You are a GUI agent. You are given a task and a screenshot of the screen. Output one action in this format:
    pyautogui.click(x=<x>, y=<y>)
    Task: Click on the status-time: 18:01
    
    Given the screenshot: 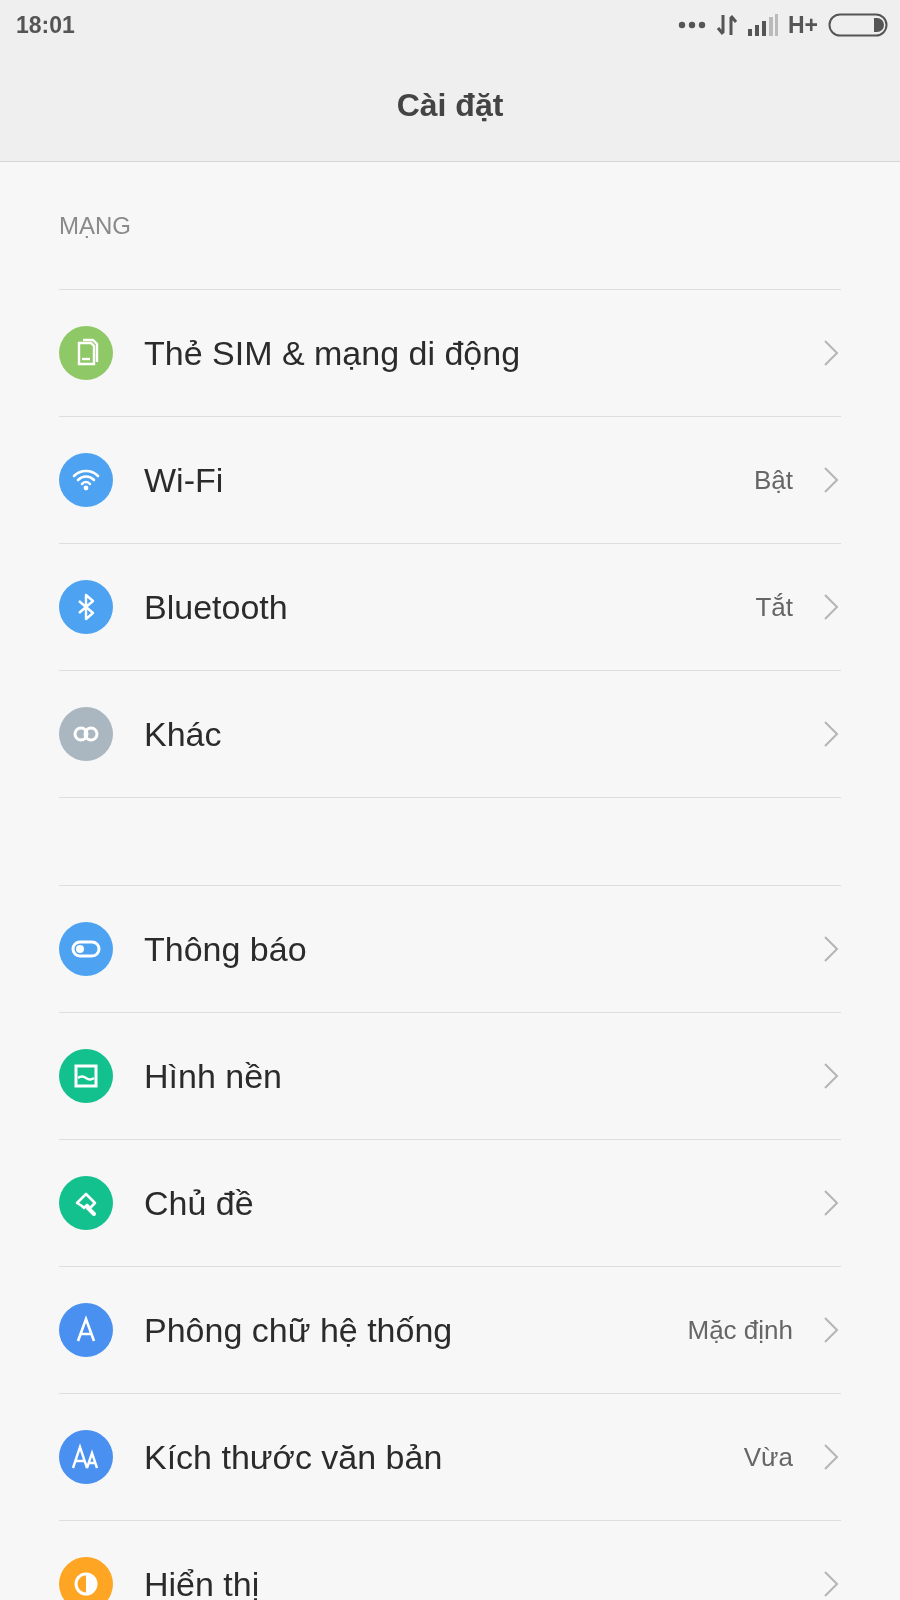 What is the action you would take?
    pyautogui.click(x=45, y=25)
    